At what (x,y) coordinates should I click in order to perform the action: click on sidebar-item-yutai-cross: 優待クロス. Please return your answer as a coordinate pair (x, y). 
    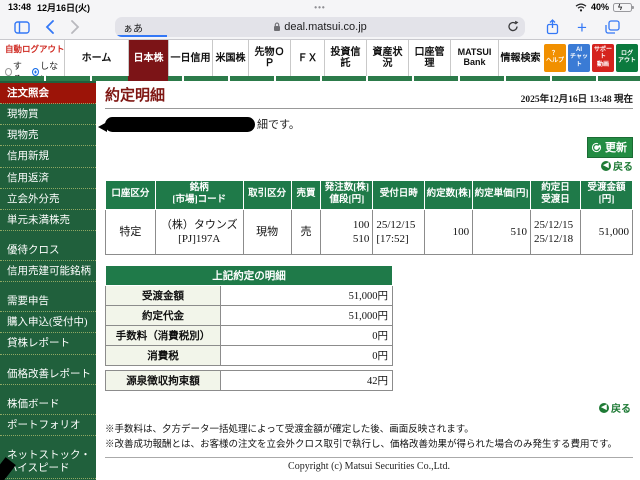
    Looking at the image, I should click on (48, 250).